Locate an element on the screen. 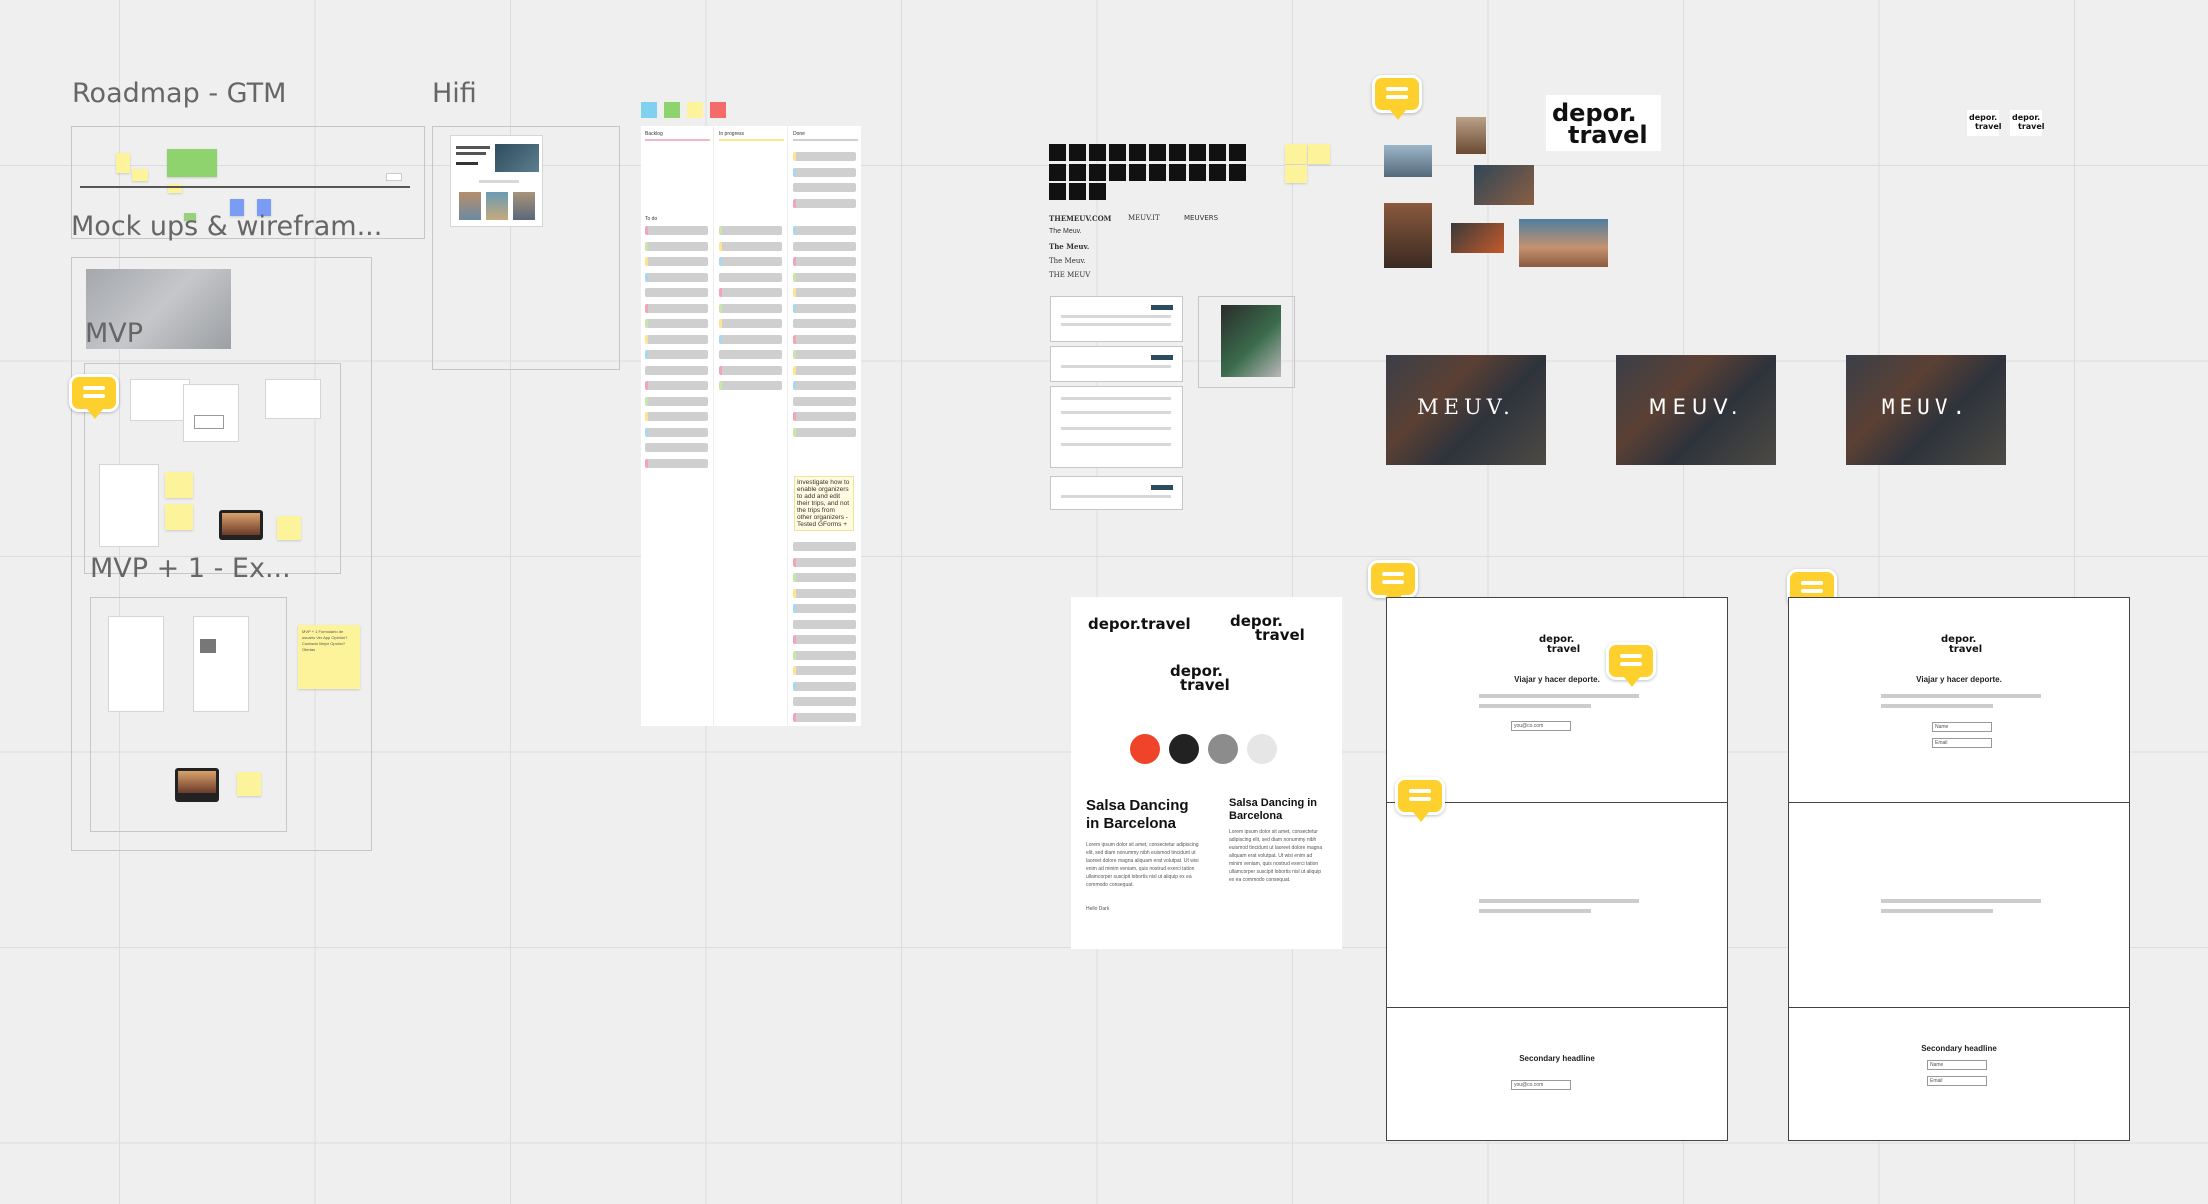 The height and width of the screenshot is (1204, 2208). frame-title-roadmap: Roadmap - GTM is located at coordinates (179, 93).